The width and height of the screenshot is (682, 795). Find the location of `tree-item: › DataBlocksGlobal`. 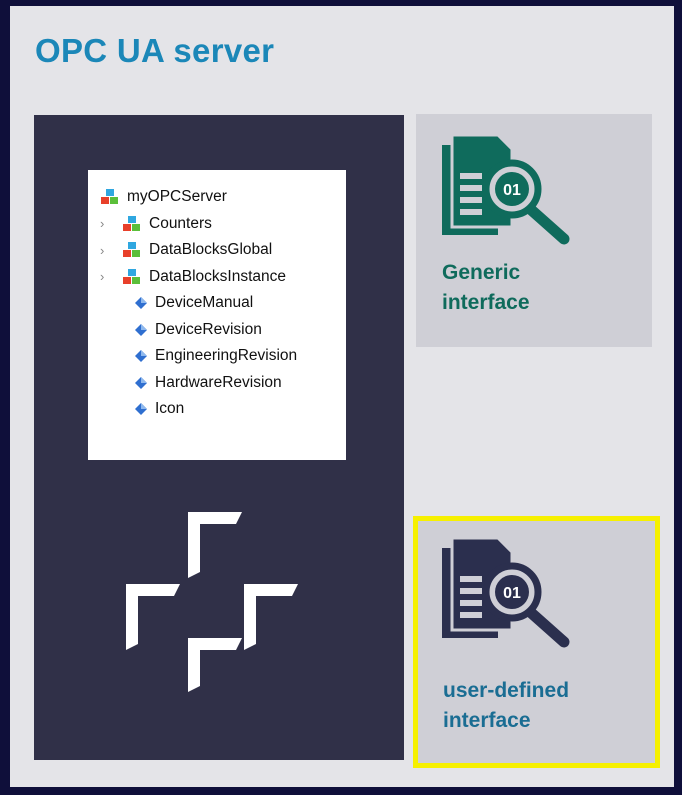

tree-item: › DataBlocksGlobal is located at coordinates (186, 250).